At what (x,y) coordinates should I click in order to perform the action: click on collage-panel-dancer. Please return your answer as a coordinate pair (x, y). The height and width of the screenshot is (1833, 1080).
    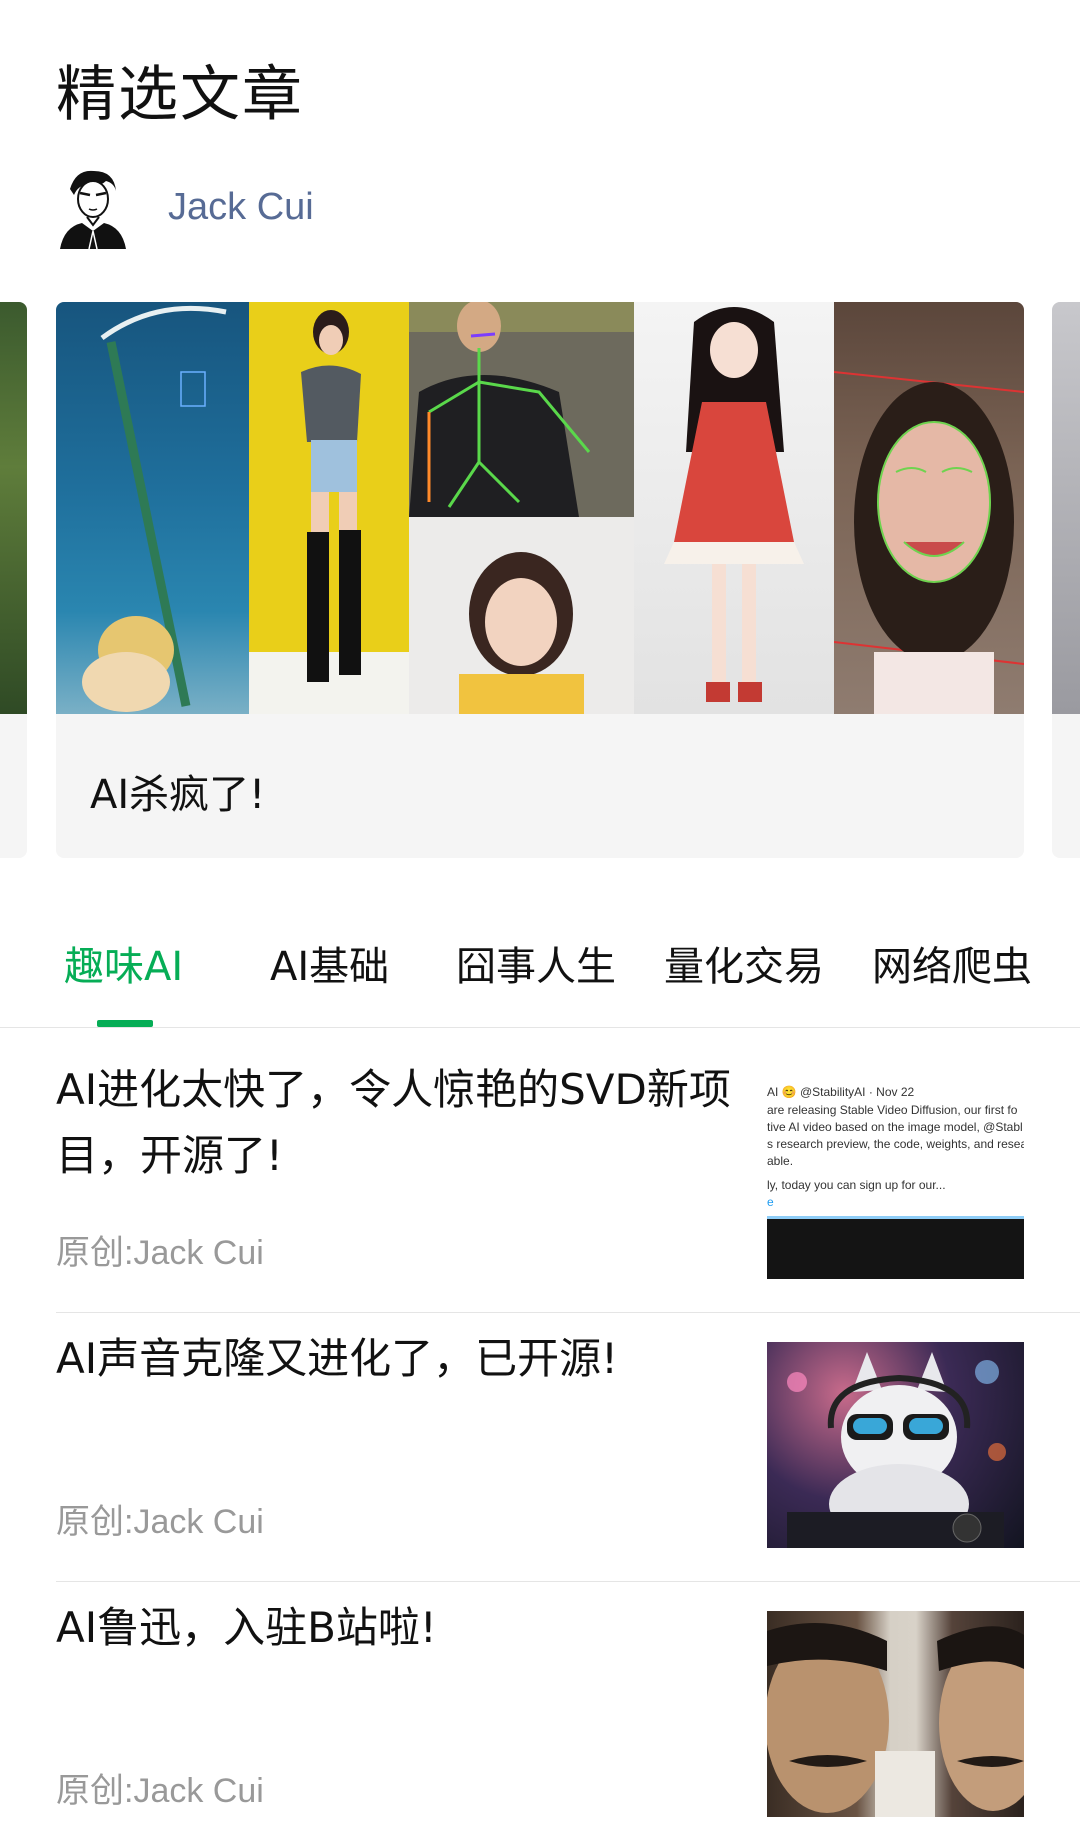
    Looking at the image, I should click on (329, 508).